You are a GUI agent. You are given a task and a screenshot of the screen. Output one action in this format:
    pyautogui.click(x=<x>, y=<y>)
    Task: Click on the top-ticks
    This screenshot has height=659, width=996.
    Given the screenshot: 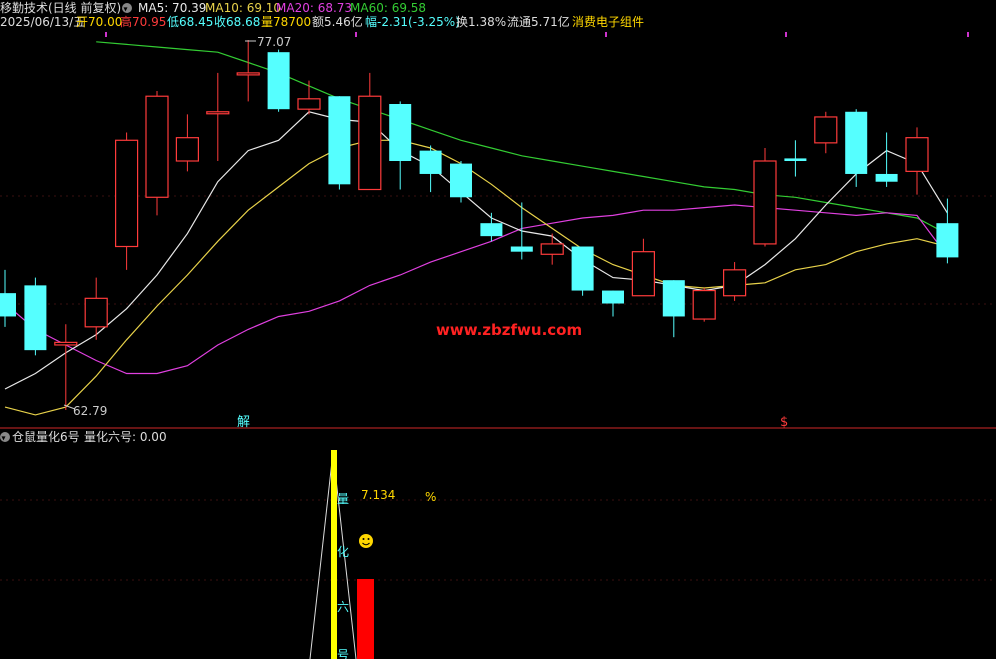 What is the action you would take?
    pyautogui.click(x=537, y=34)
    